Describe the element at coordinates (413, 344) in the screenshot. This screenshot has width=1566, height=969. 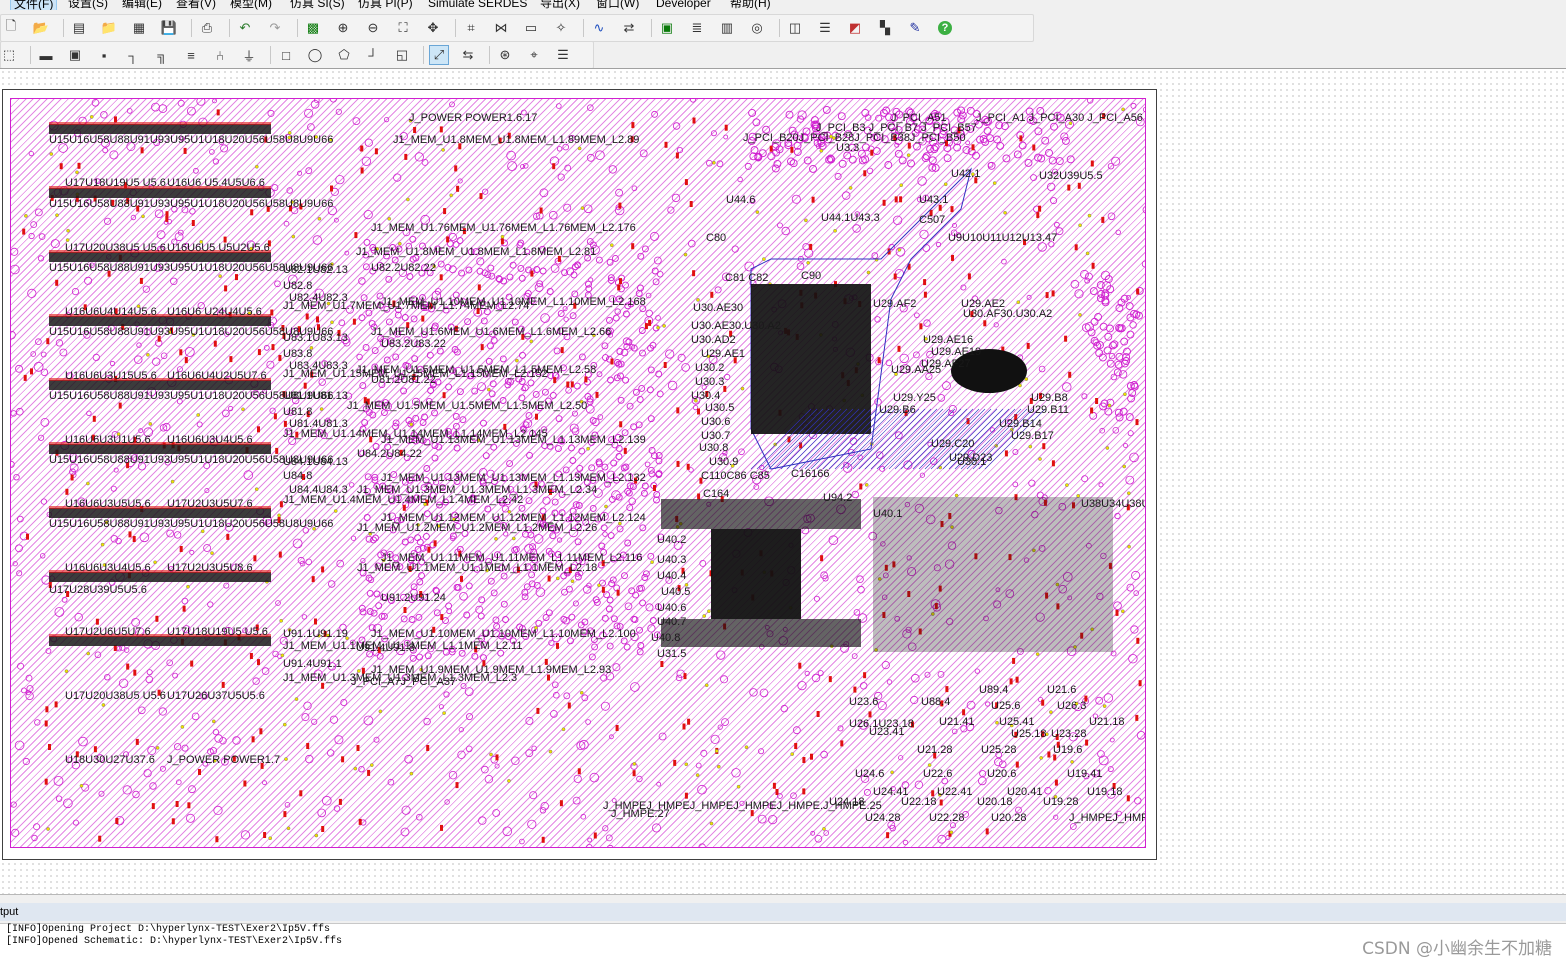
I see `component-label: U83.2U83.22` at that location.